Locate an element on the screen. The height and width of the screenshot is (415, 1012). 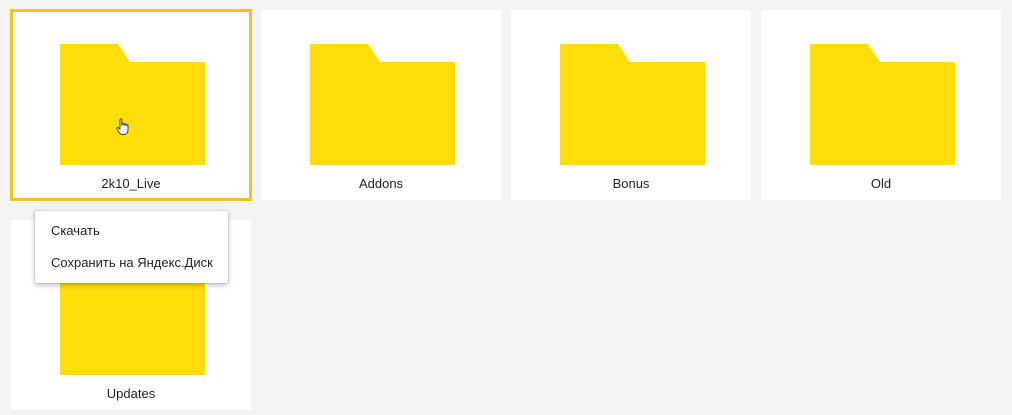
menu-item-save-to-yandex-disk: Сохранить на Яндекс.Диск is located at coordinates (131, 265).